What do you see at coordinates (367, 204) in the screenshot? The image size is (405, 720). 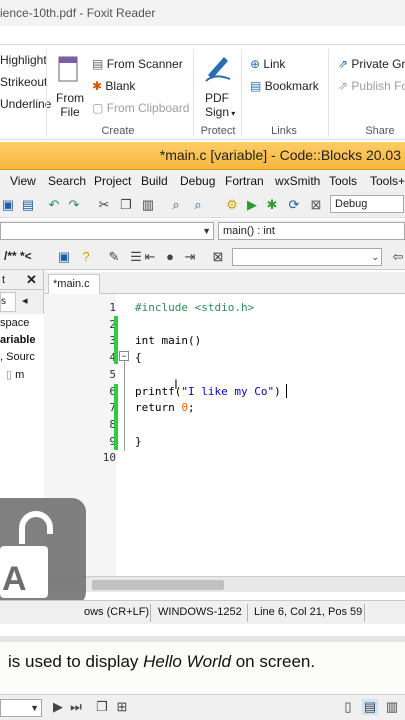 I see `build-target-select: Debug` at bounding box center [367, 204].